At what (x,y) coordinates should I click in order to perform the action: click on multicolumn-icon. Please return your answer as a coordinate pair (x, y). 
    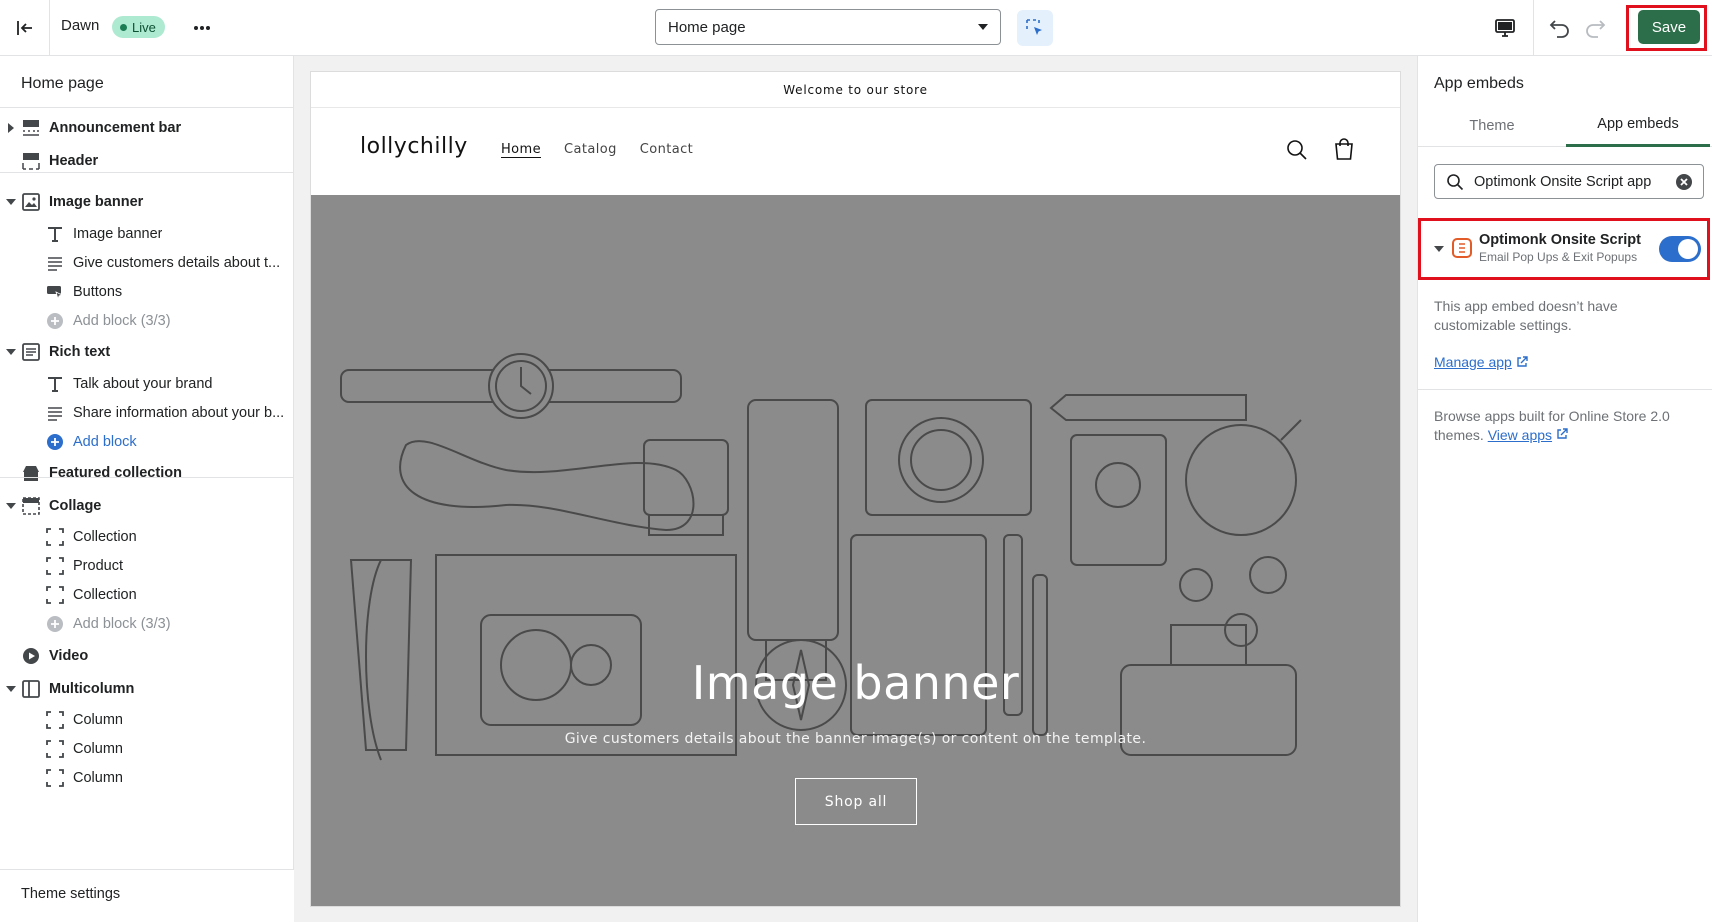
    Looking at the image, I should click on (31, 689).